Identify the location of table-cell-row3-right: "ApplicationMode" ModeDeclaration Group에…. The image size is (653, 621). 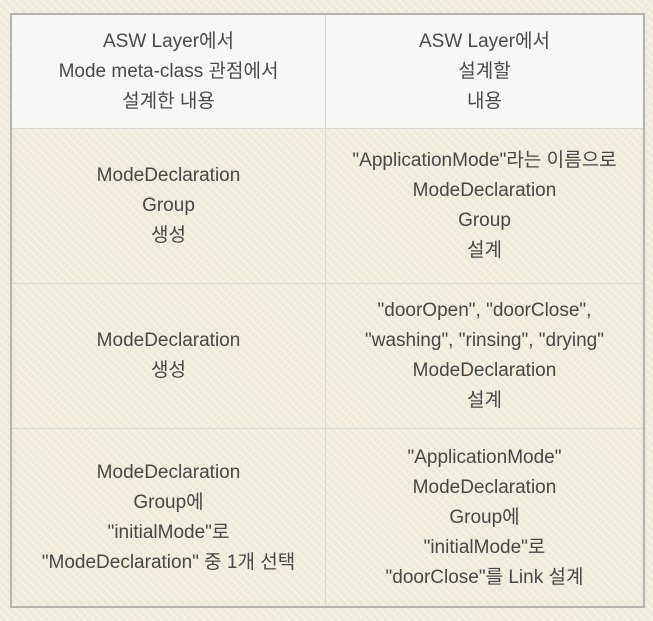
(484, 517).